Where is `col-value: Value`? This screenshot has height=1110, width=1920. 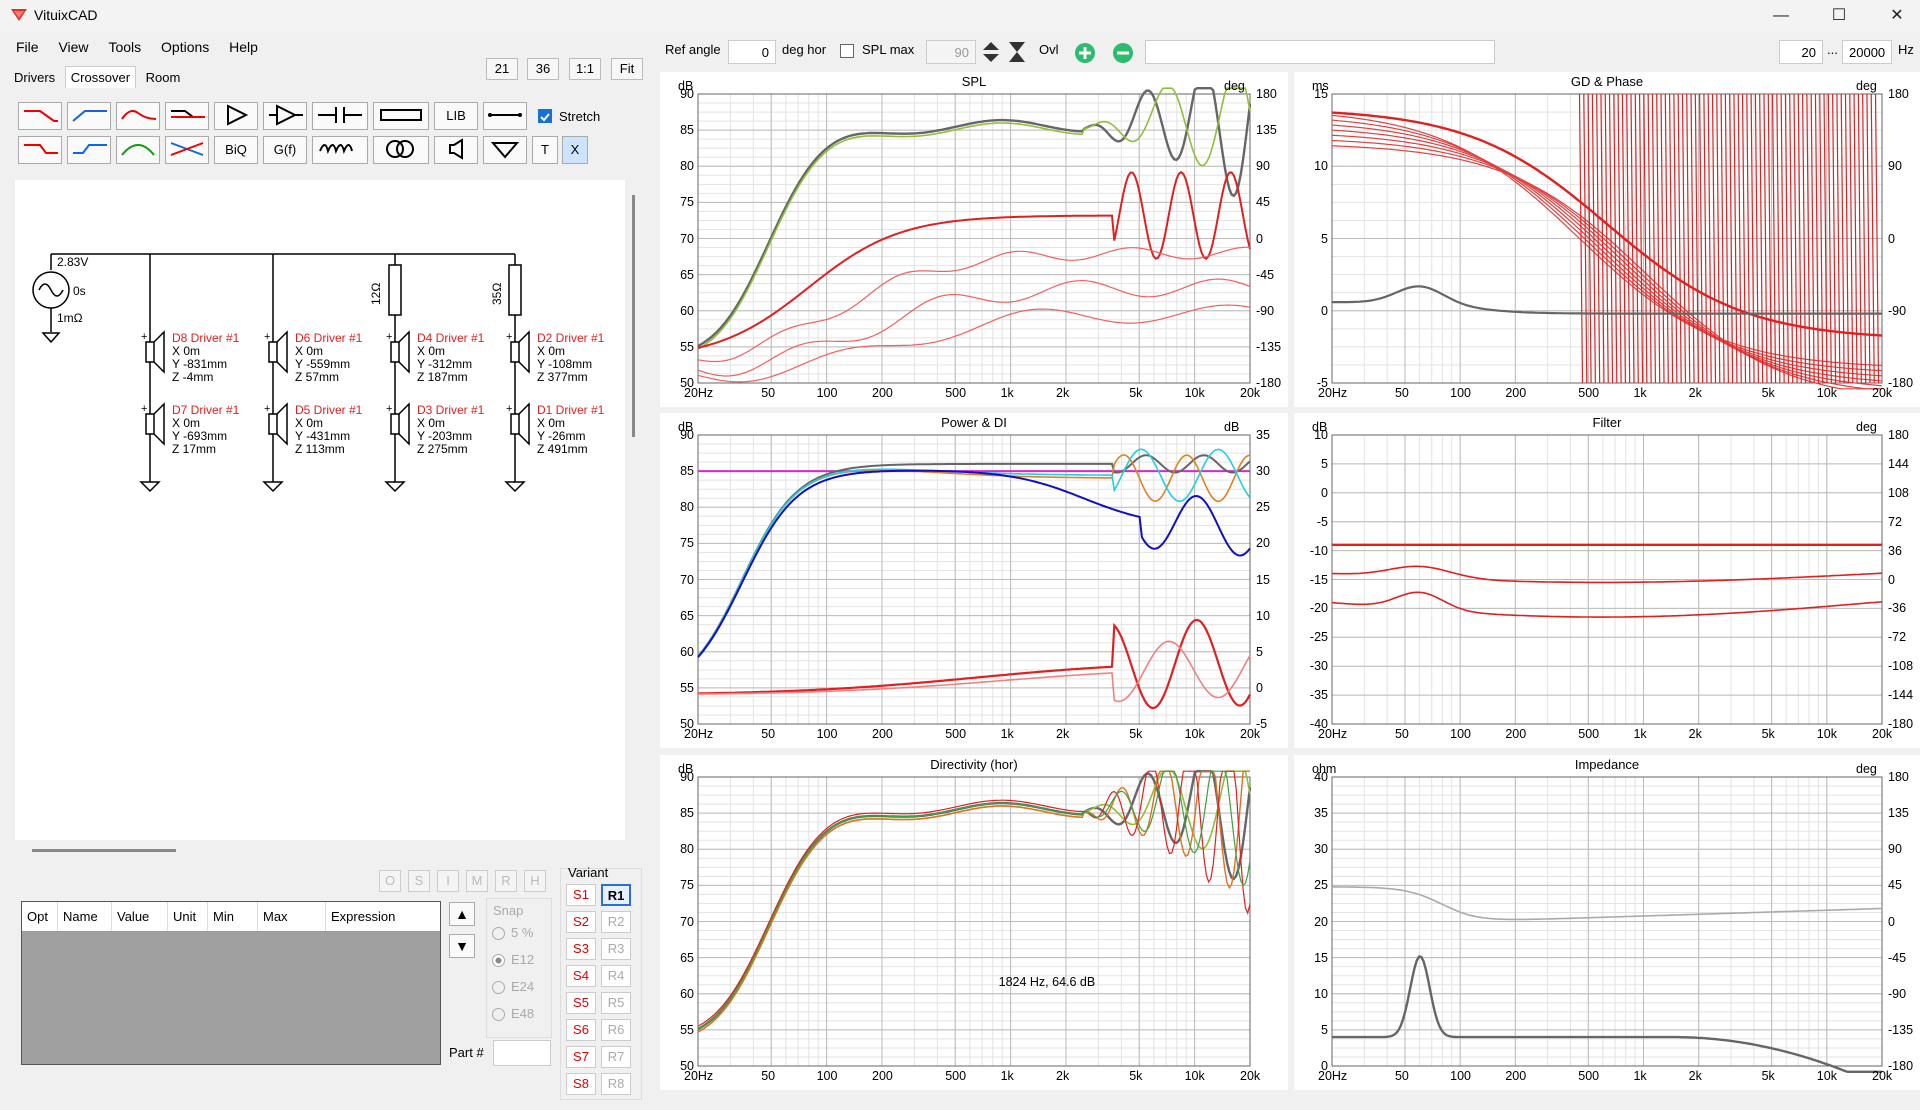 col-value: Value is located at coordinates (140, 916).